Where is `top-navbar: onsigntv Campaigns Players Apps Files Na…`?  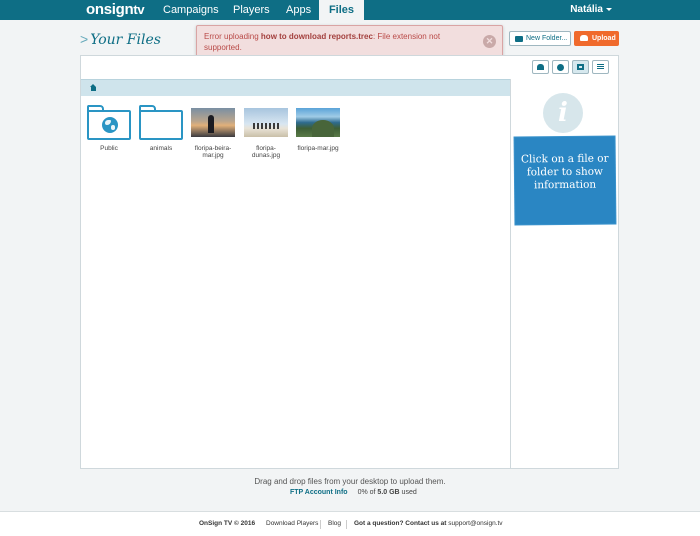
top-navbar: onsigntv Campaigns Players Apps Files Na… is located at coordinates (350, 10).